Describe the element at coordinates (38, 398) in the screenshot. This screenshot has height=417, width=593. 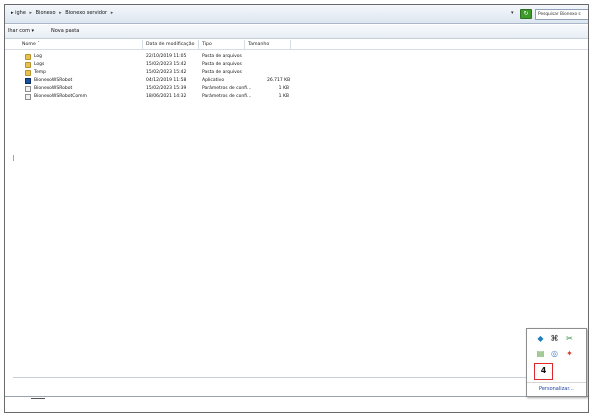
I see `status-bar-grip` at that location.